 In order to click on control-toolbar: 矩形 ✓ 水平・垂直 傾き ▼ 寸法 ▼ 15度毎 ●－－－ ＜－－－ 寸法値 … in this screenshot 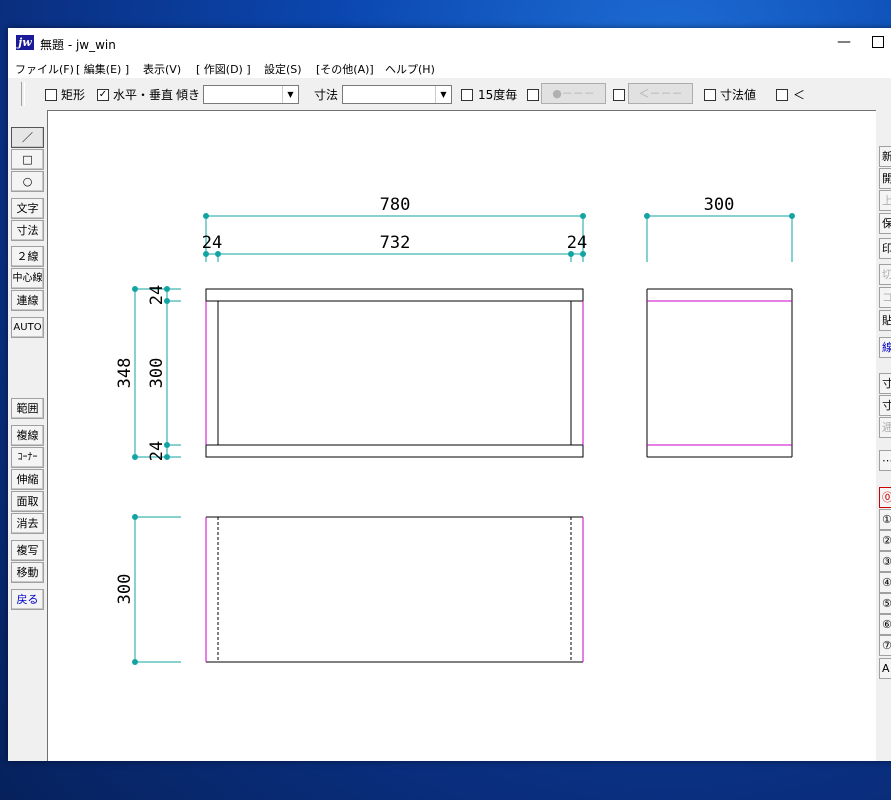, I will do `click(449, 94)`.